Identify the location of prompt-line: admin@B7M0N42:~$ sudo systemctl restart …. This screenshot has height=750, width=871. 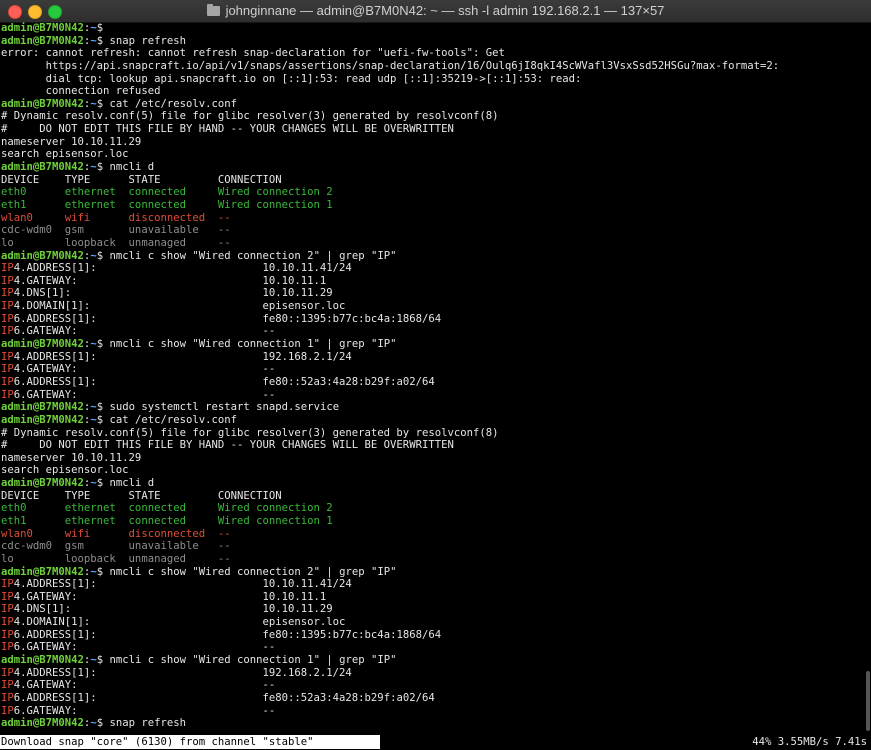
(433, 407).